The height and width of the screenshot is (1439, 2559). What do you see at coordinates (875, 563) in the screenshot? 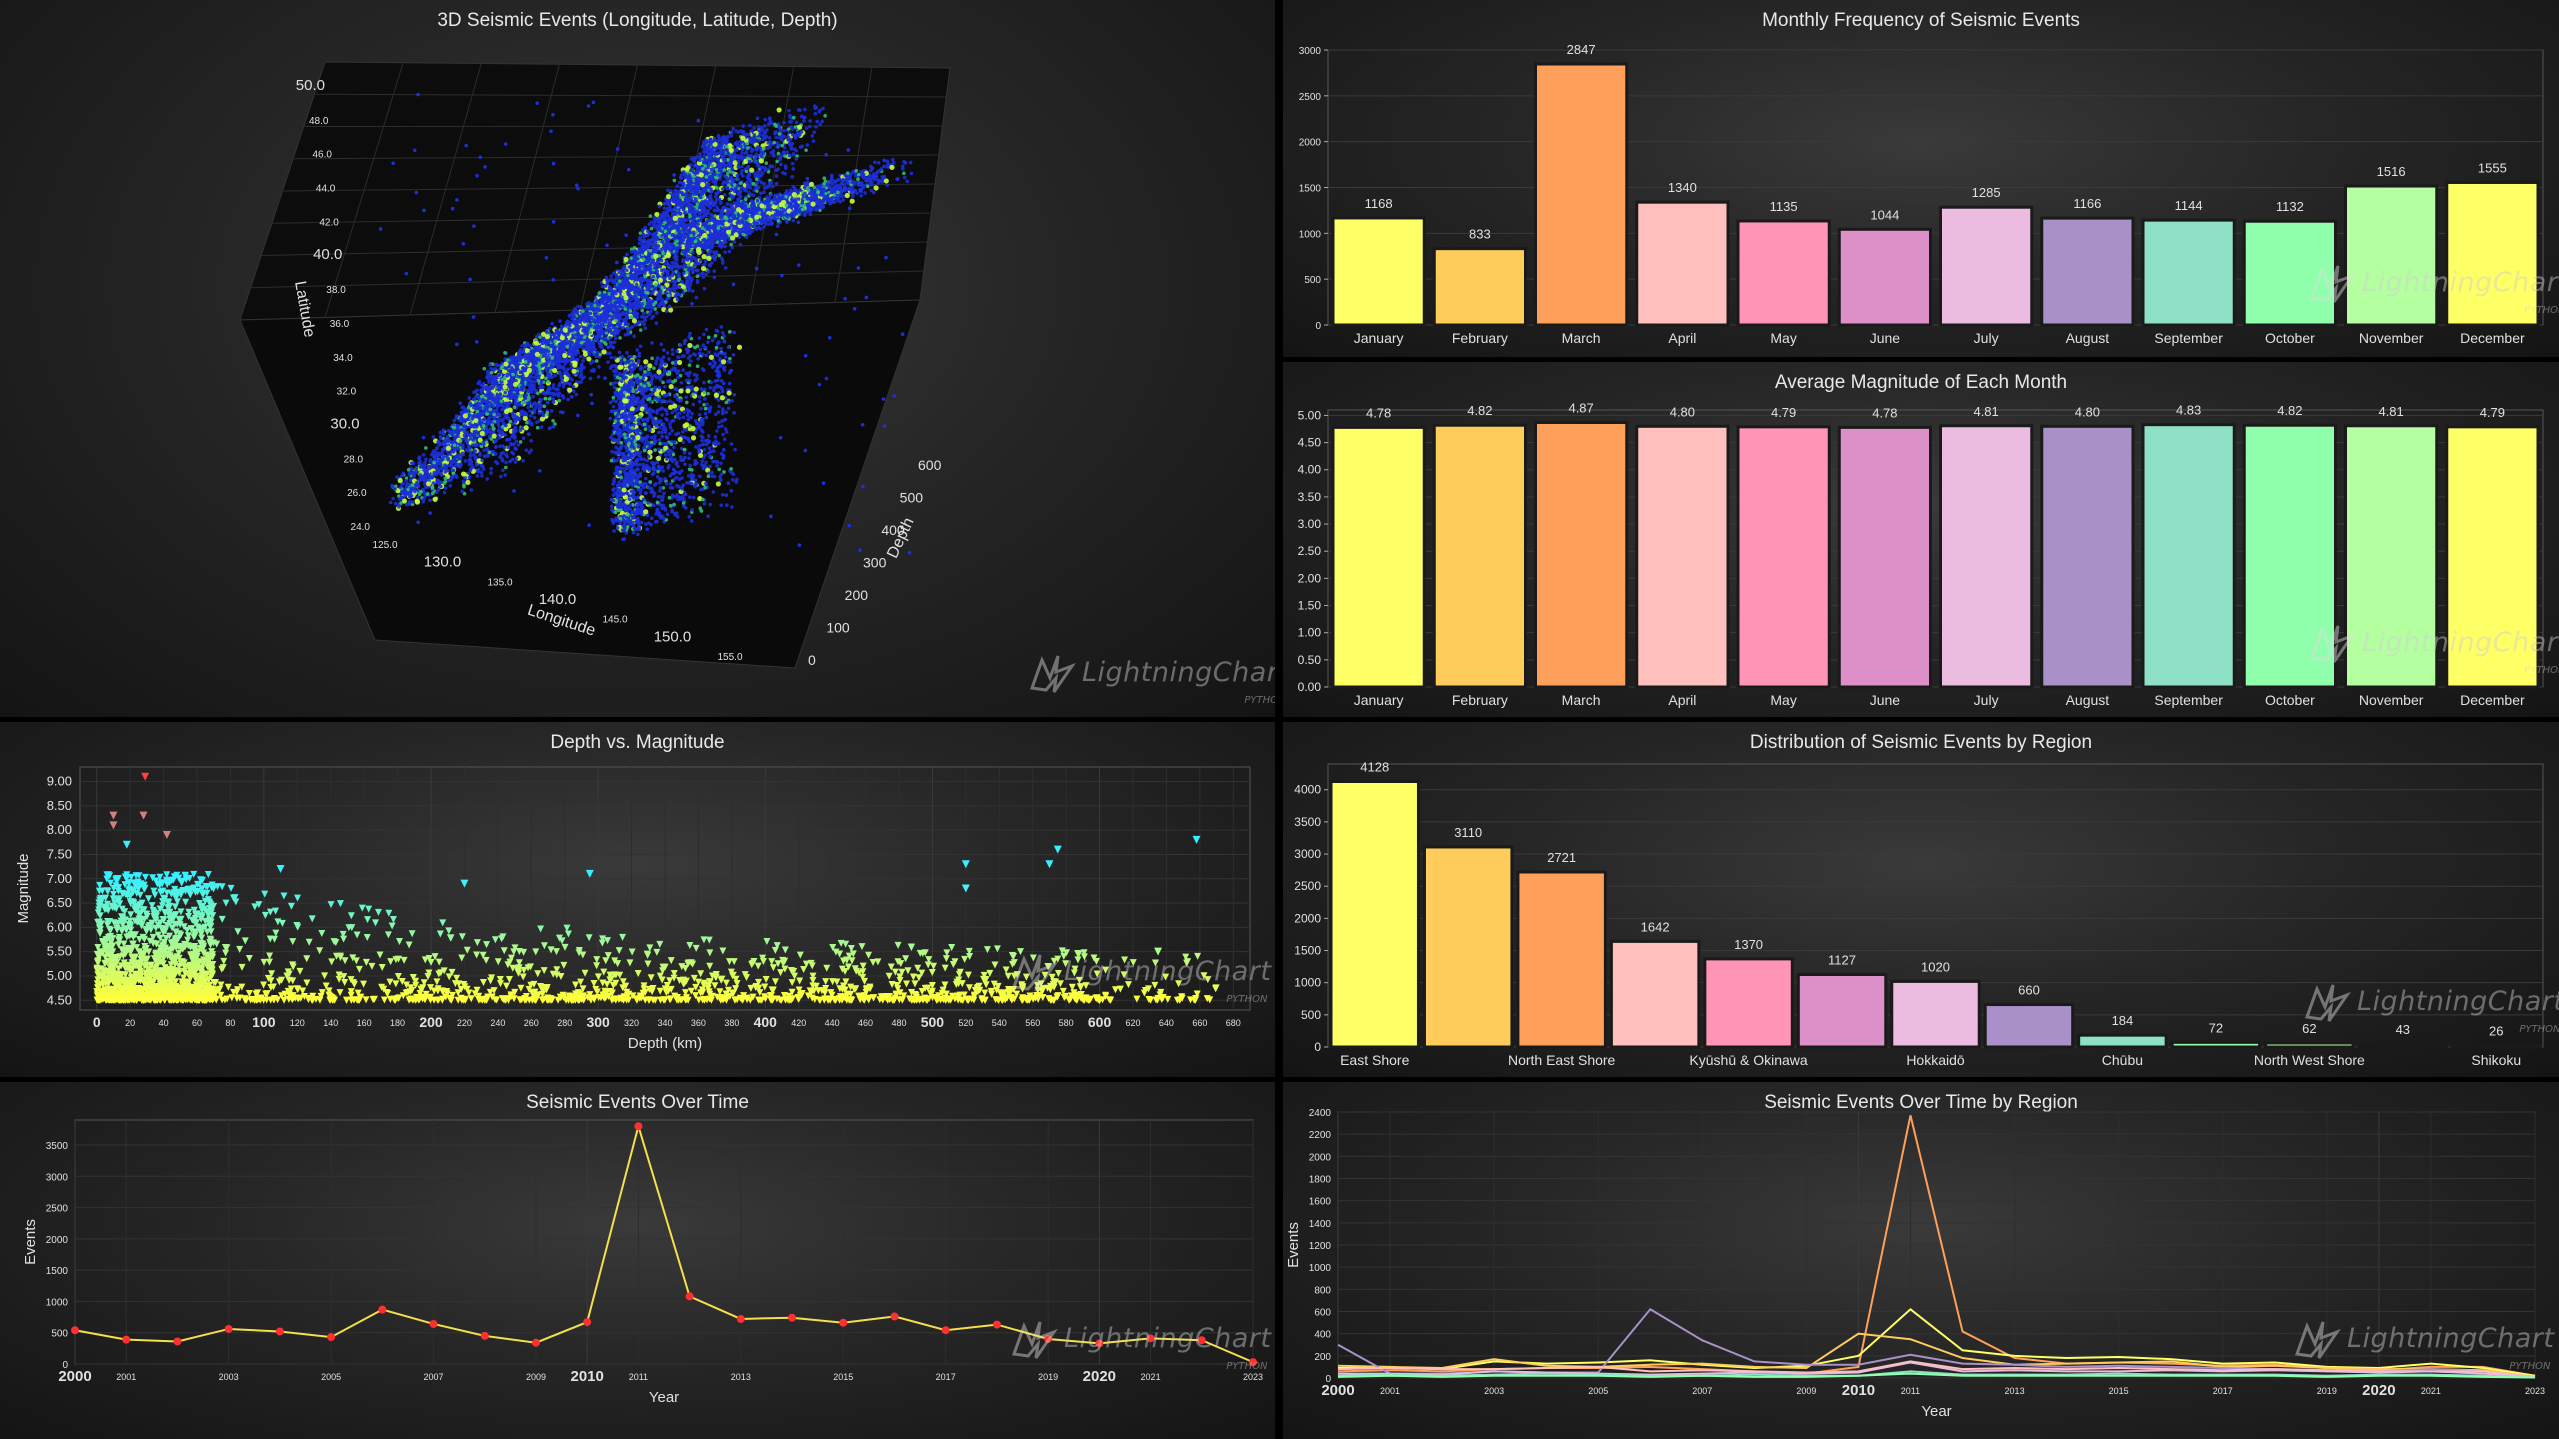
I see `z-tick-label: 300` at bounding box center [875, 563].